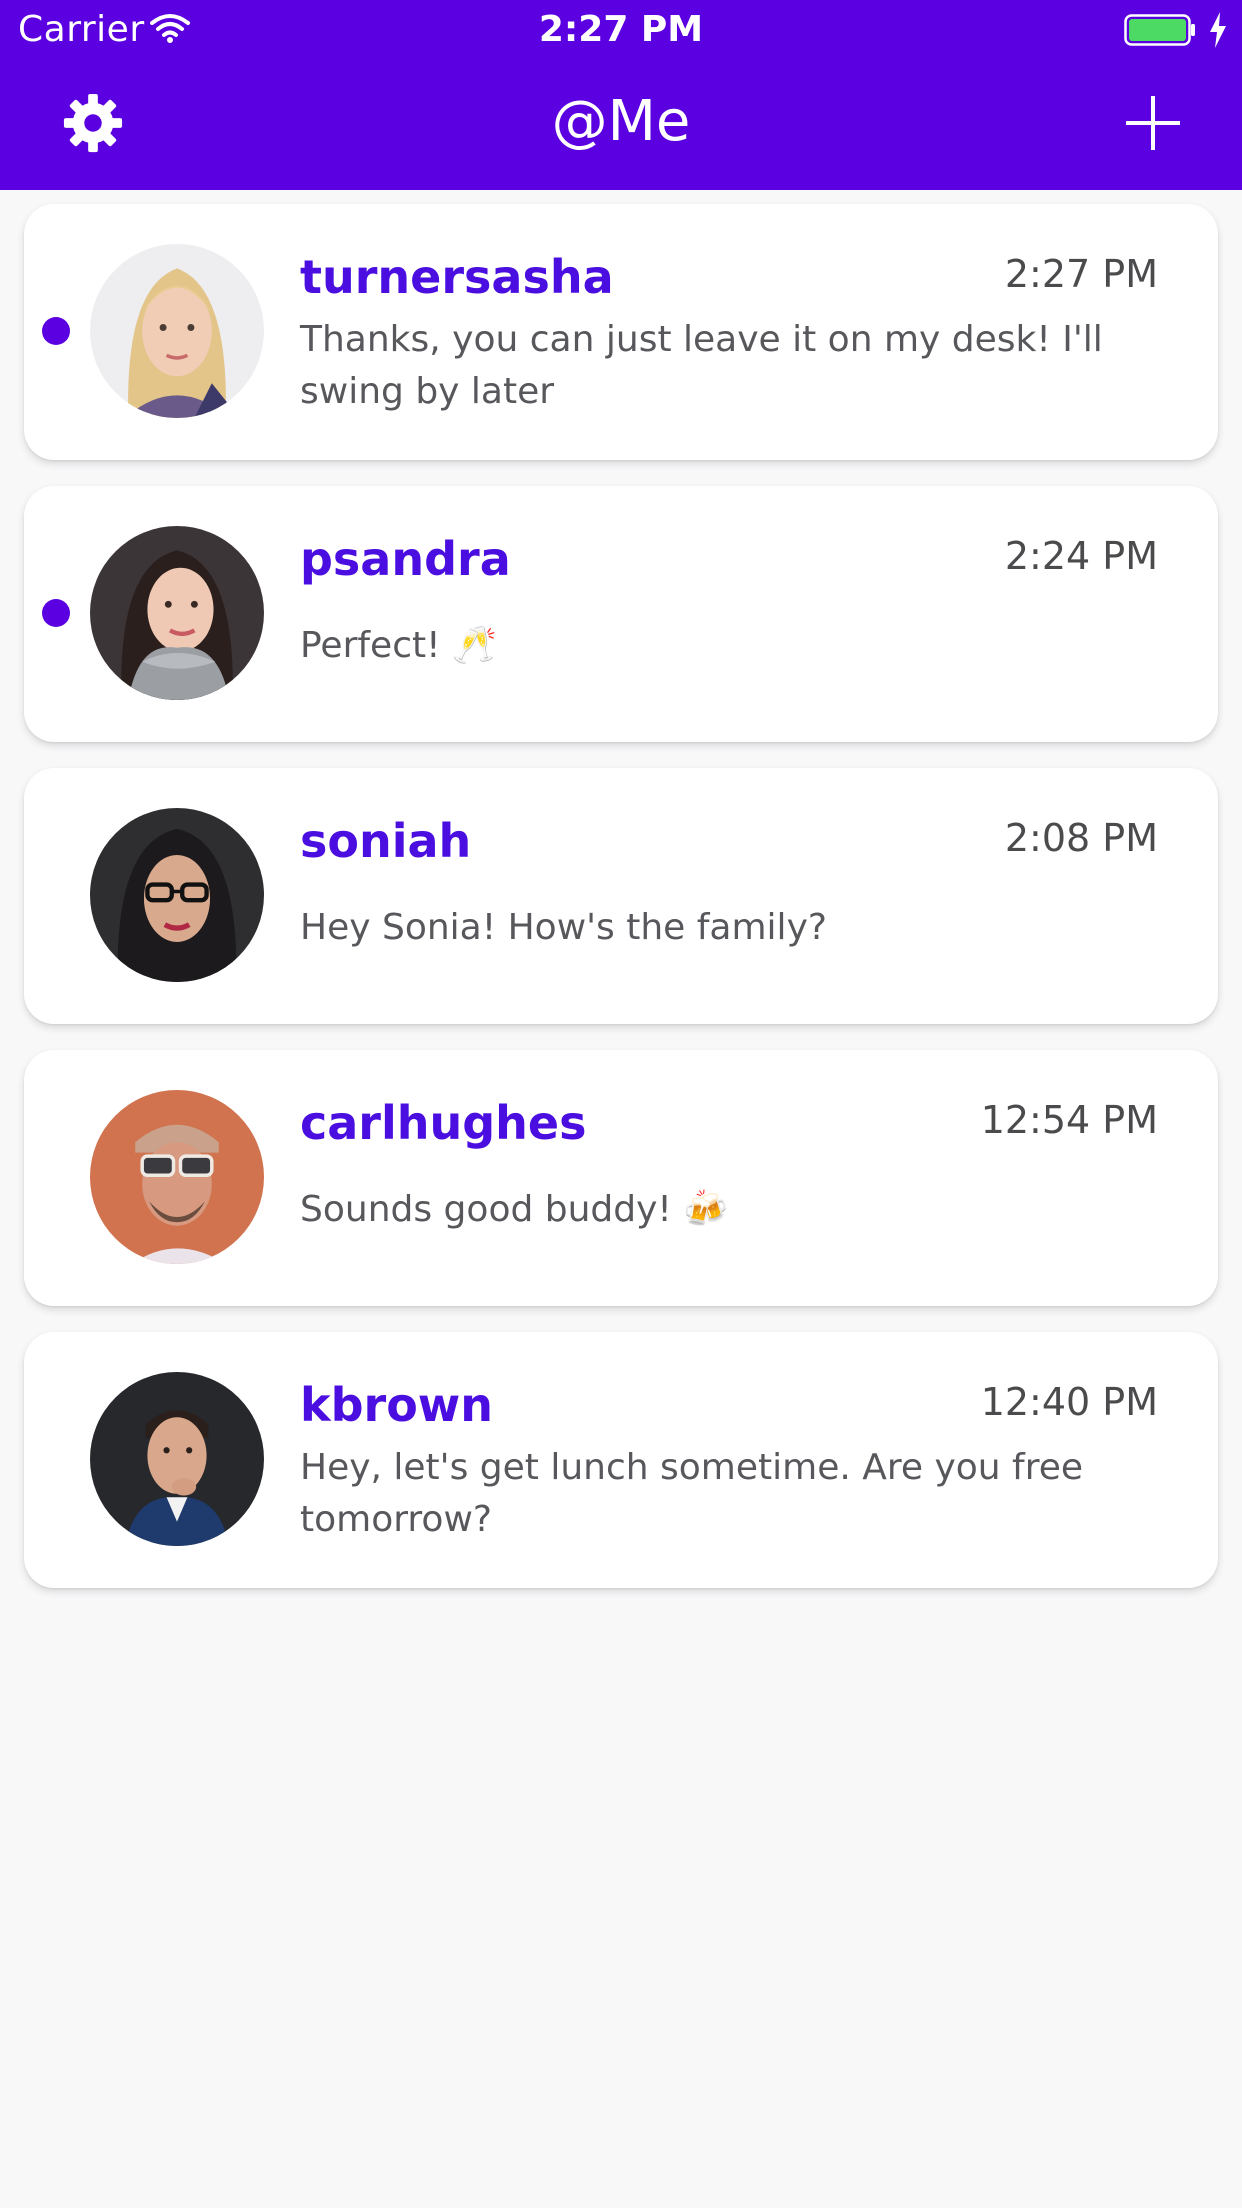 The image size is (1242, 2208). I want to click on status-bar: Carrier 2:27 PM, so click(621, 30).